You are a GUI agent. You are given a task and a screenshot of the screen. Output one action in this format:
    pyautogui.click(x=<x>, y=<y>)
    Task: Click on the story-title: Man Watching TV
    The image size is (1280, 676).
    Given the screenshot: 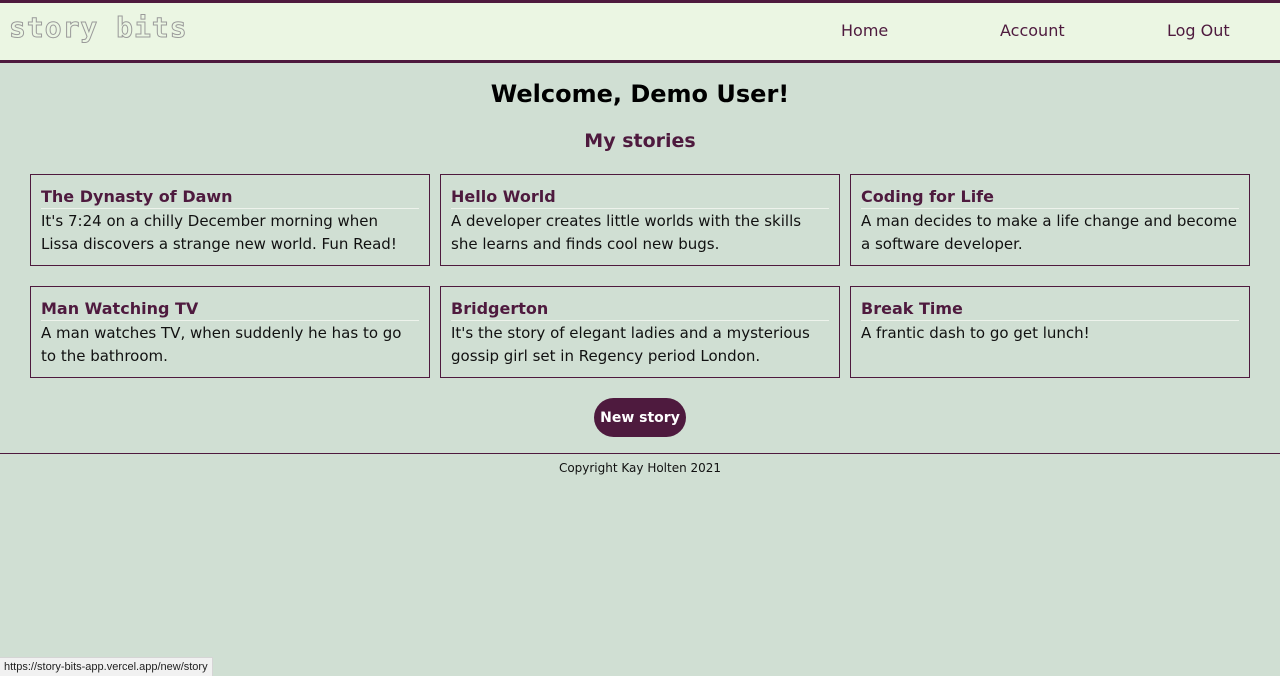 What is the action you would take?
    pyautogui.click(x=230, y=309)
    